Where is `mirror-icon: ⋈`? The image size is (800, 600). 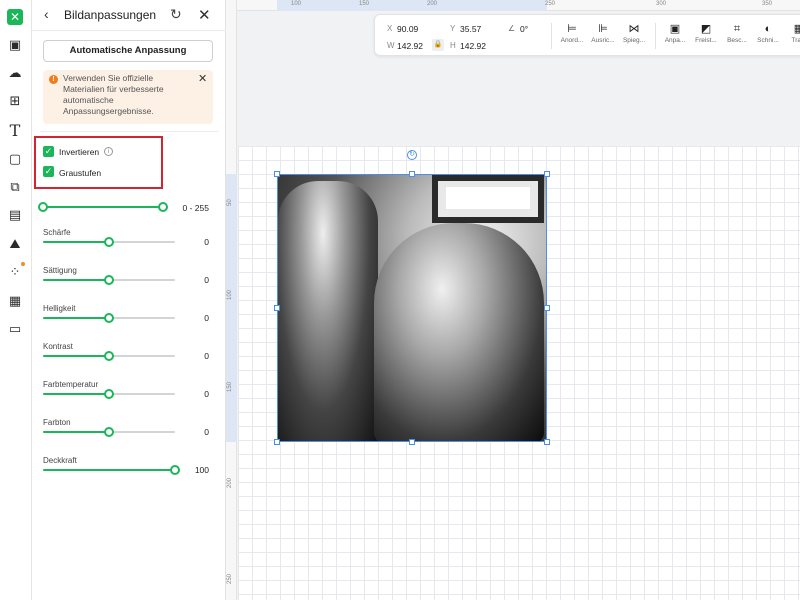
mirror-icon: ⋈ is located at coordinates (634, 29).